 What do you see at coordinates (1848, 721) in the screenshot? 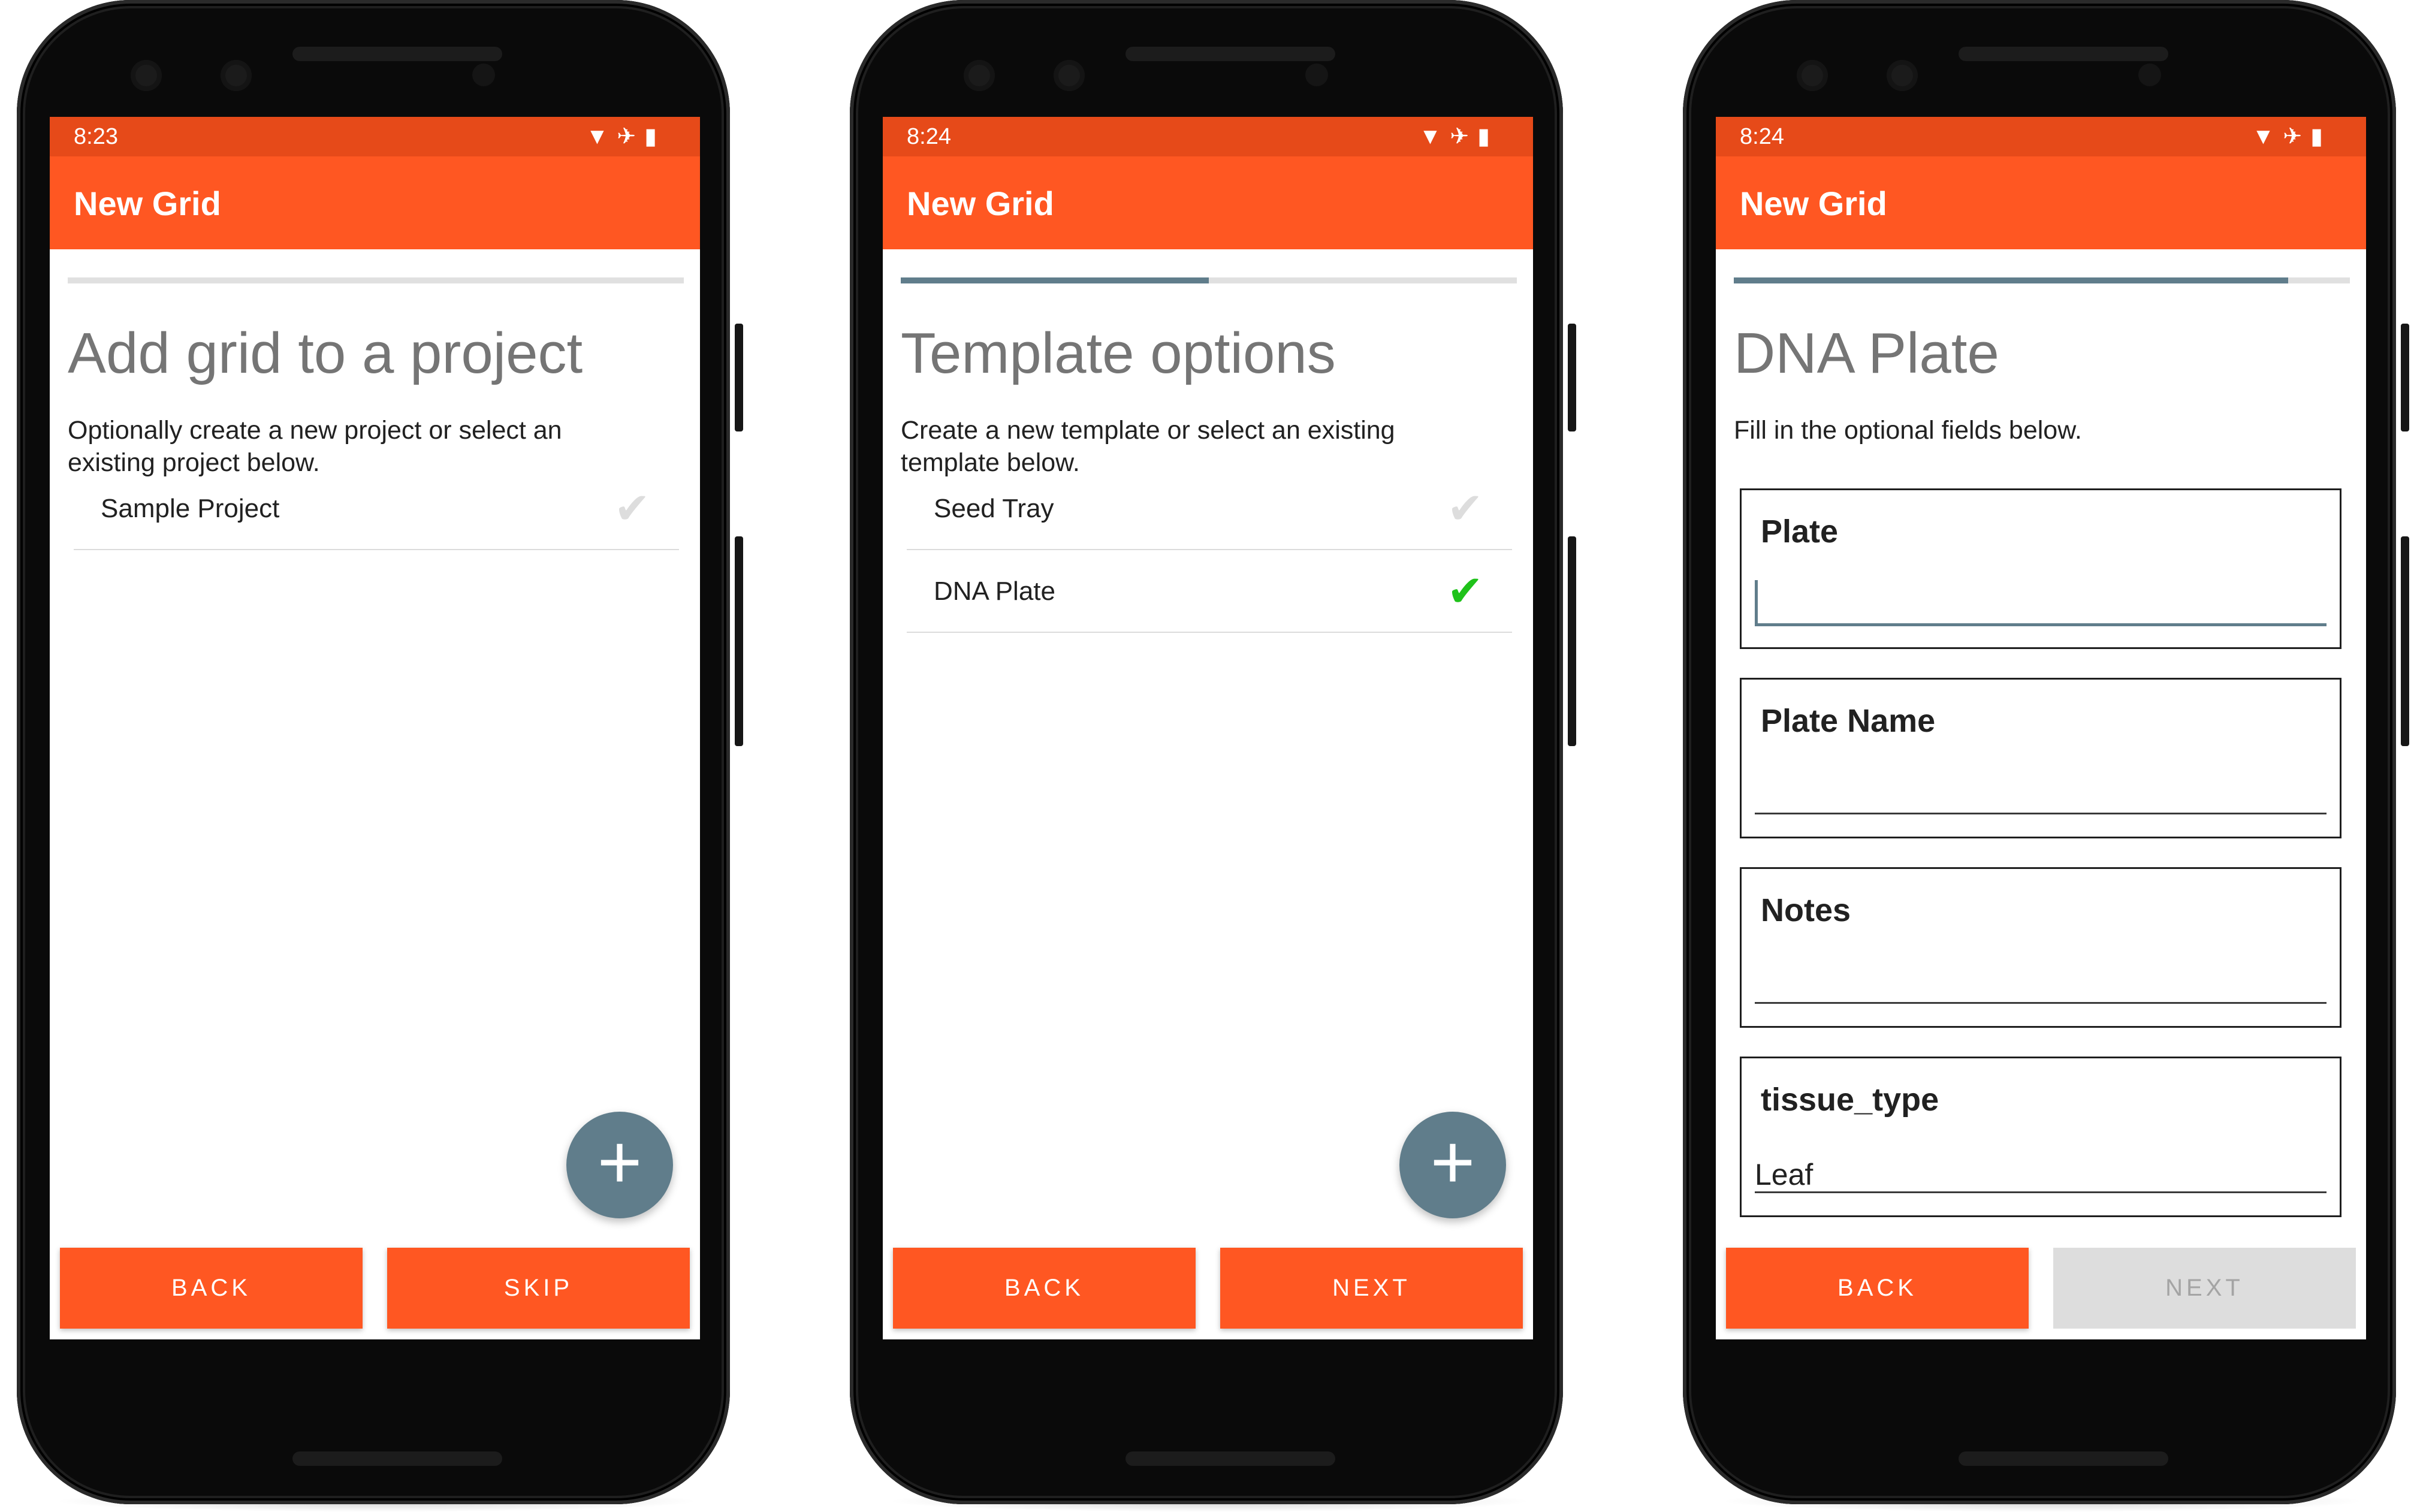
I see `field-label: Plate Name` at bounding box center [1848, 721].